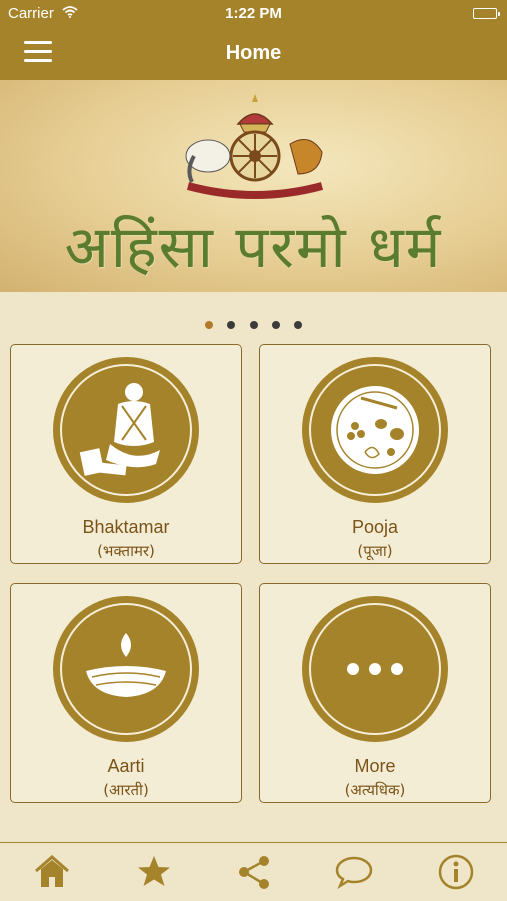  I want to click on home-icon, so click(52, 872).